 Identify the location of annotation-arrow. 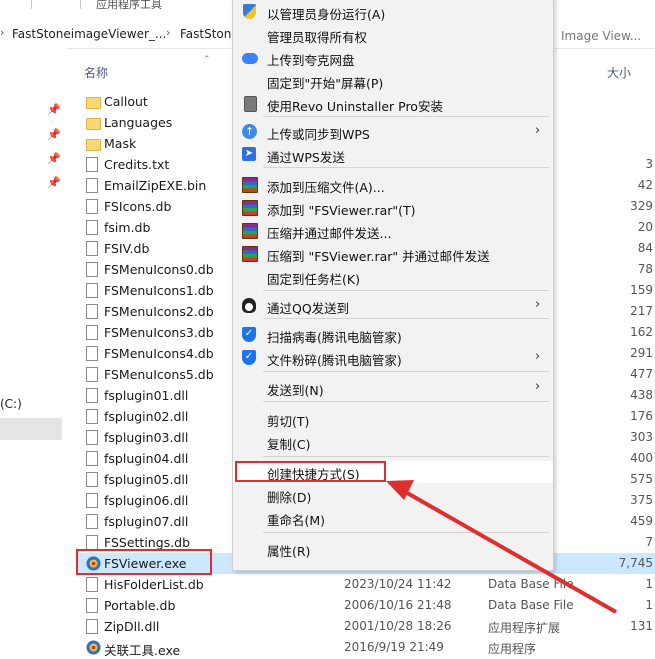
(501, 547).